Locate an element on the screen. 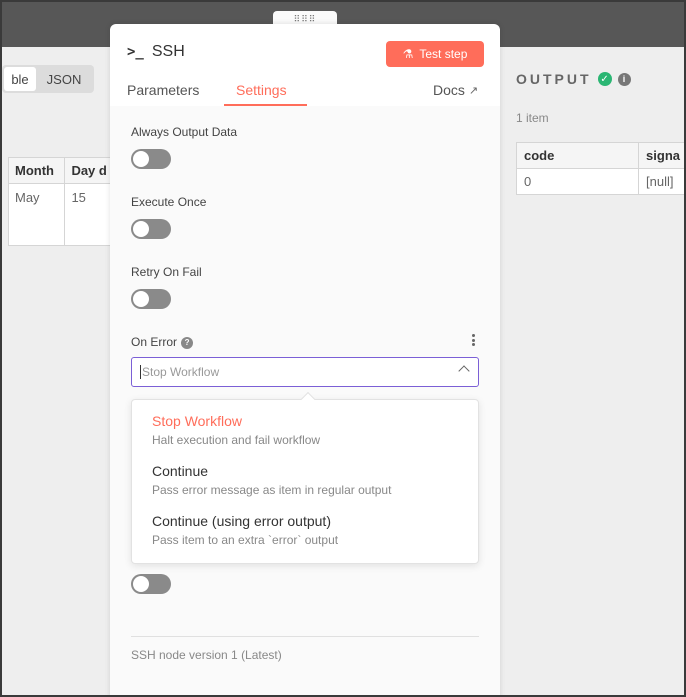 The image size is (686, 697). retry-on-fail-toggle is located at coordinates (151, 299).